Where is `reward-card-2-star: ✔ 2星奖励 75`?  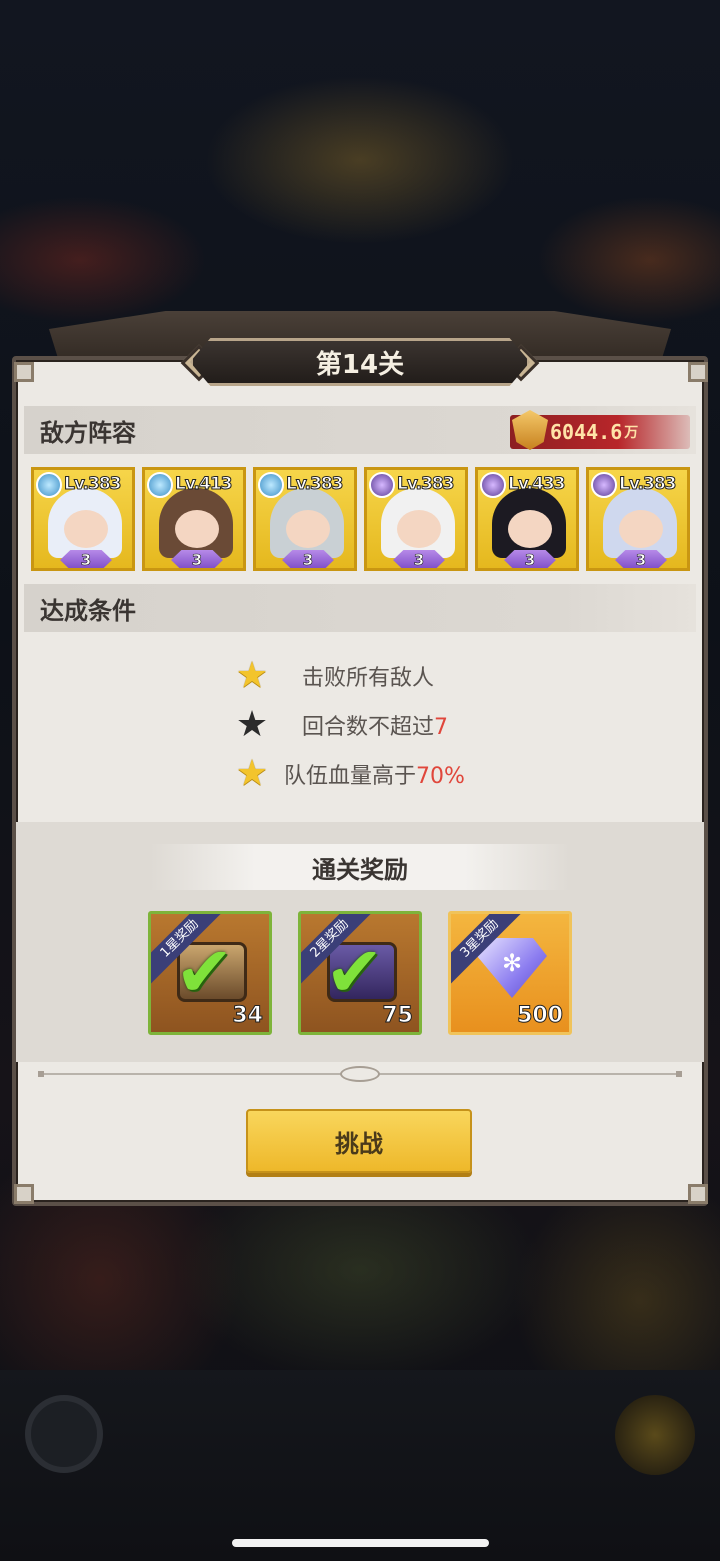 reward-card-2-star: ✔ 2星奖励 75 is located at coordinates (360, 973).